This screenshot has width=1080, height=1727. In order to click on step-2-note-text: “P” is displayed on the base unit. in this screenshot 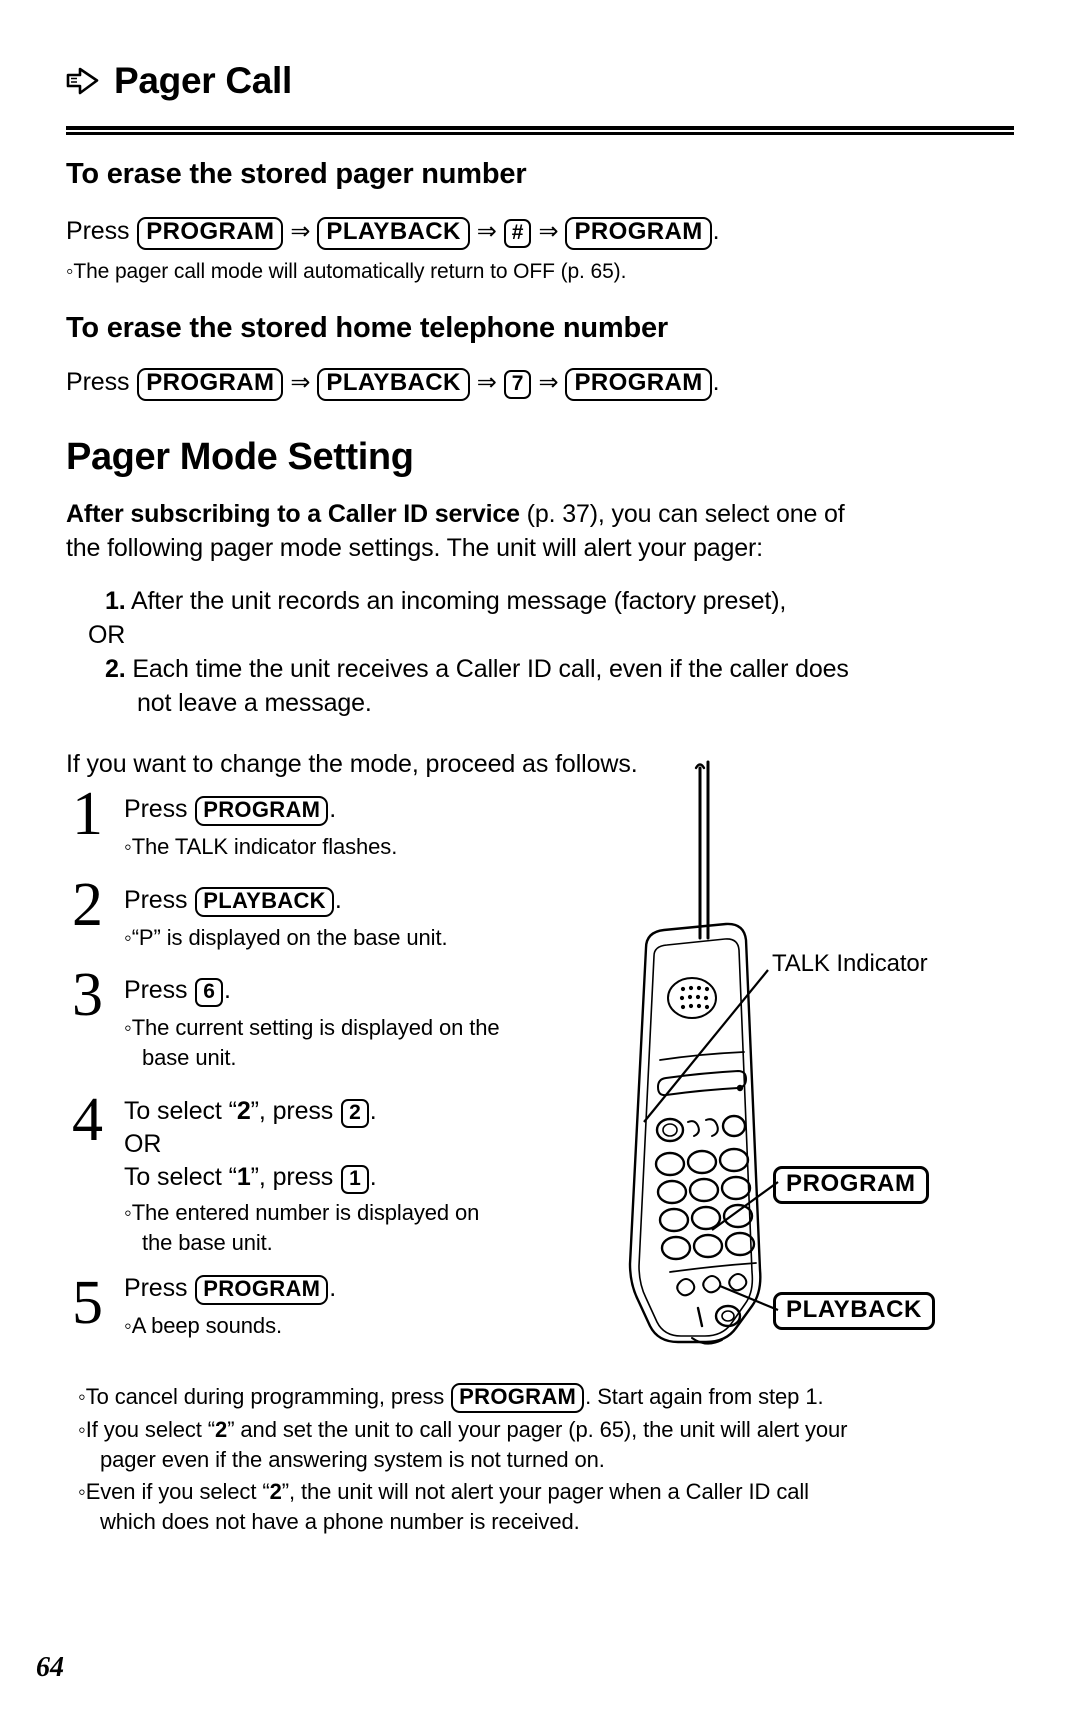, I will do `click(289, 937)`.